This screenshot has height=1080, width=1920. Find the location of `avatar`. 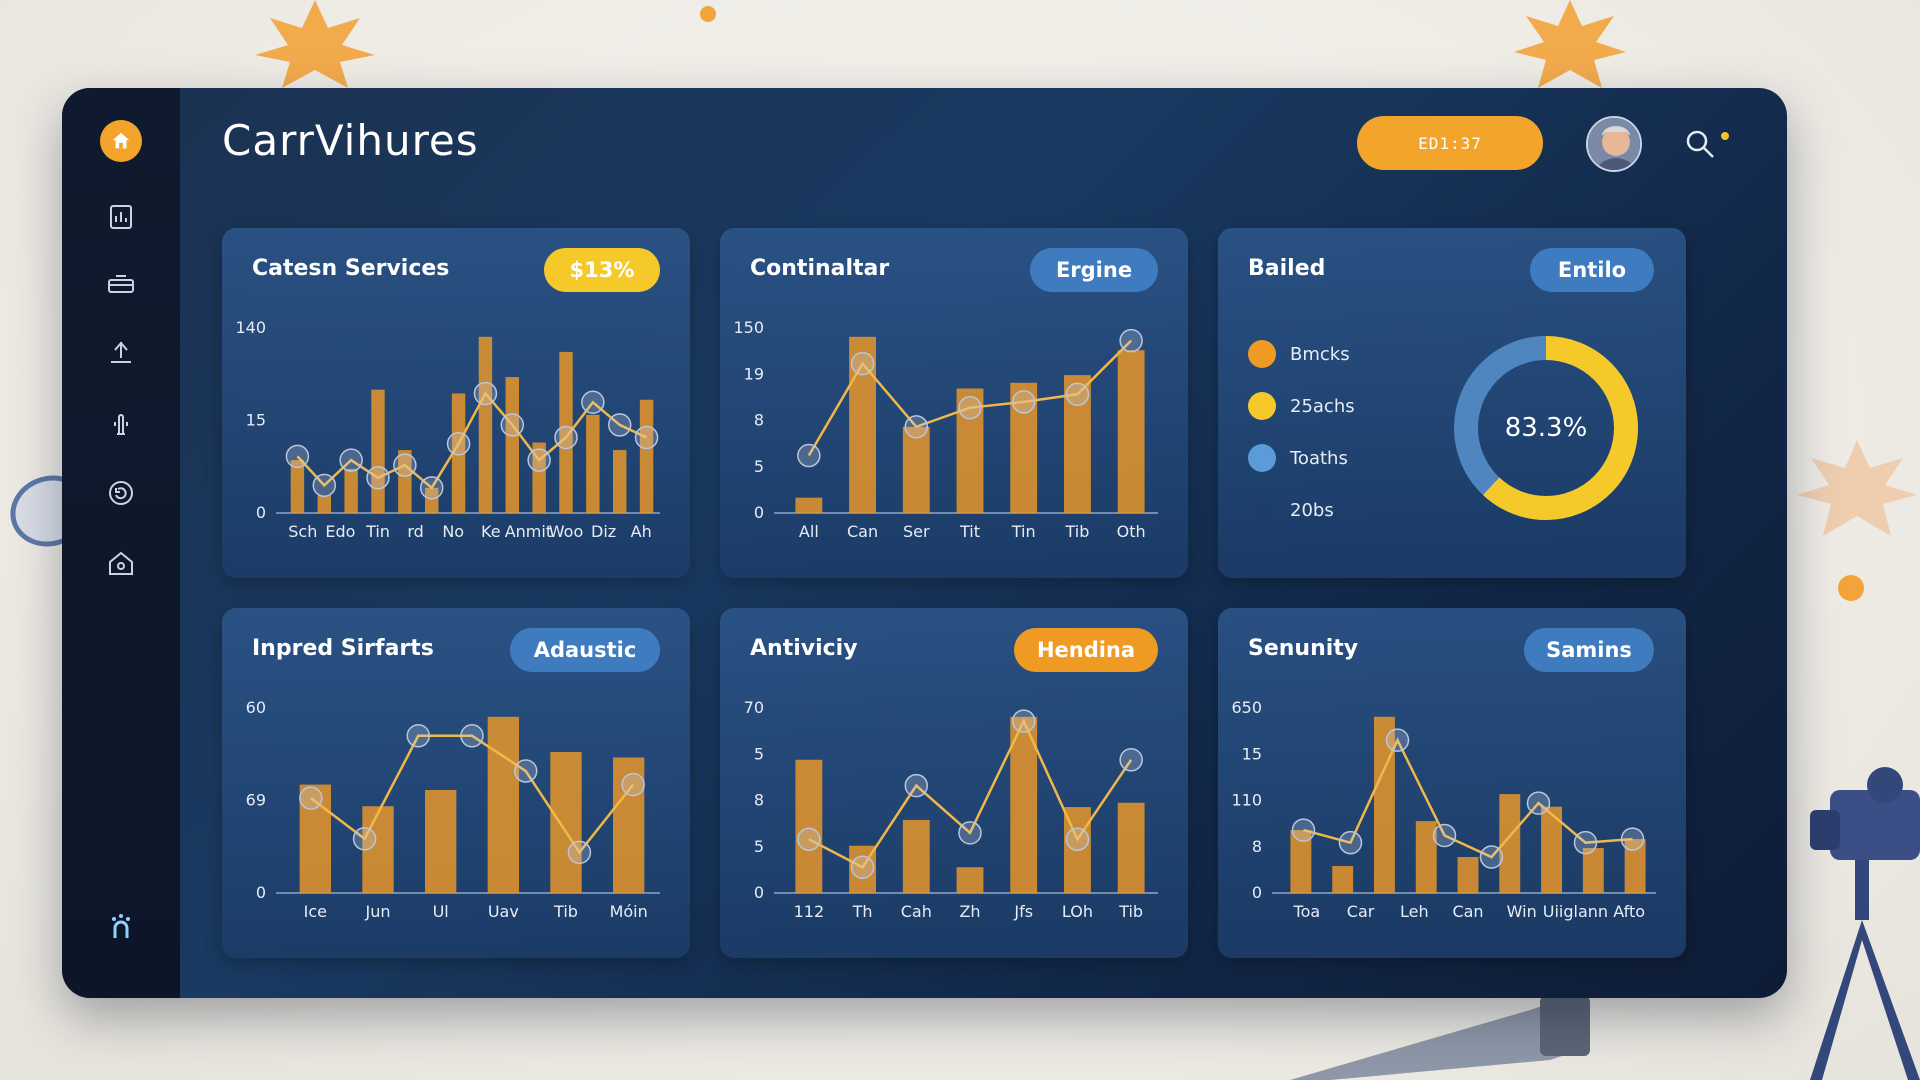

avatar is located at coordinates (1614, 144).